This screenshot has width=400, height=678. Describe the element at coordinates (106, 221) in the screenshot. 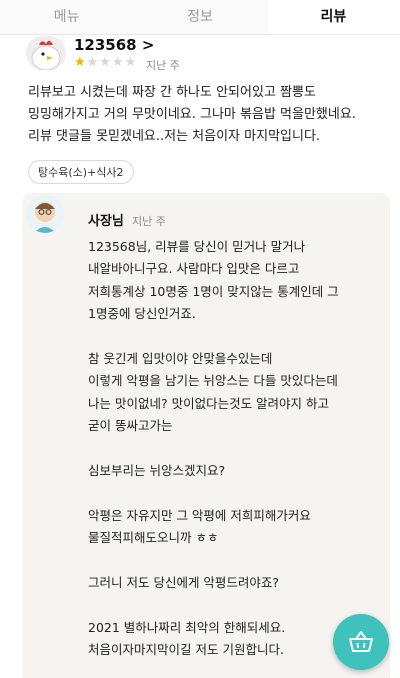

I see `owner-name: 사장님` at that location.